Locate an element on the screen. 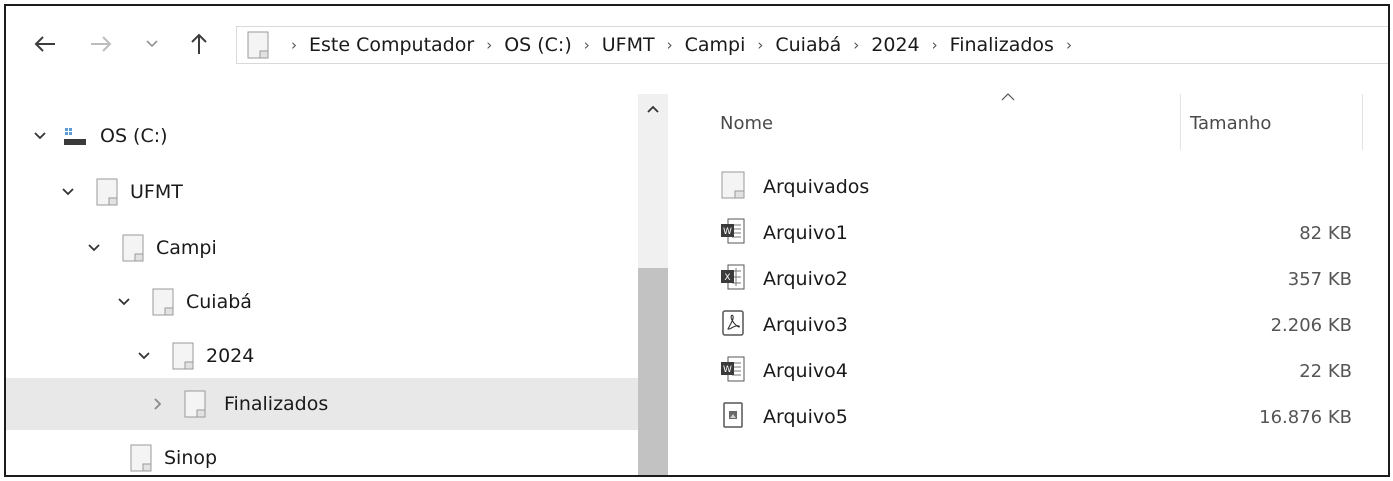  tree-item-sinop: Sinop is located at coordinates (322, 453).